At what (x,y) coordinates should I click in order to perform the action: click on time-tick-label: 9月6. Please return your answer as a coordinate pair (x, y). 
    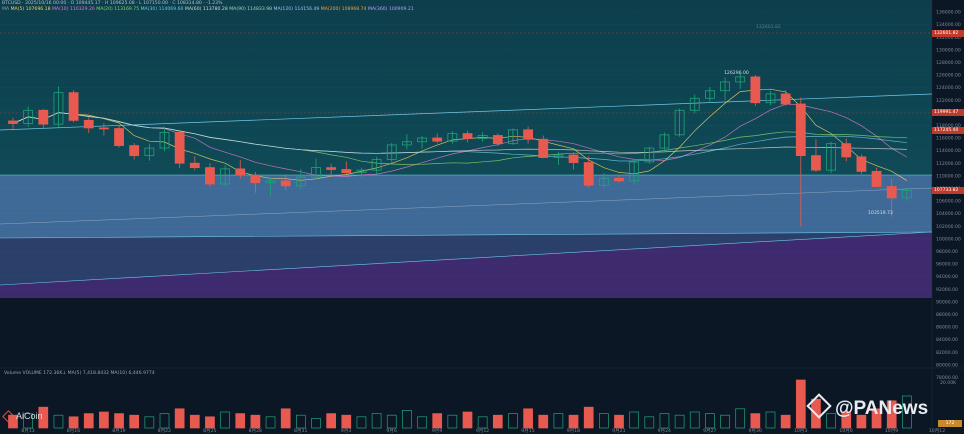
    Looking at the image, I should click on (391, 431).